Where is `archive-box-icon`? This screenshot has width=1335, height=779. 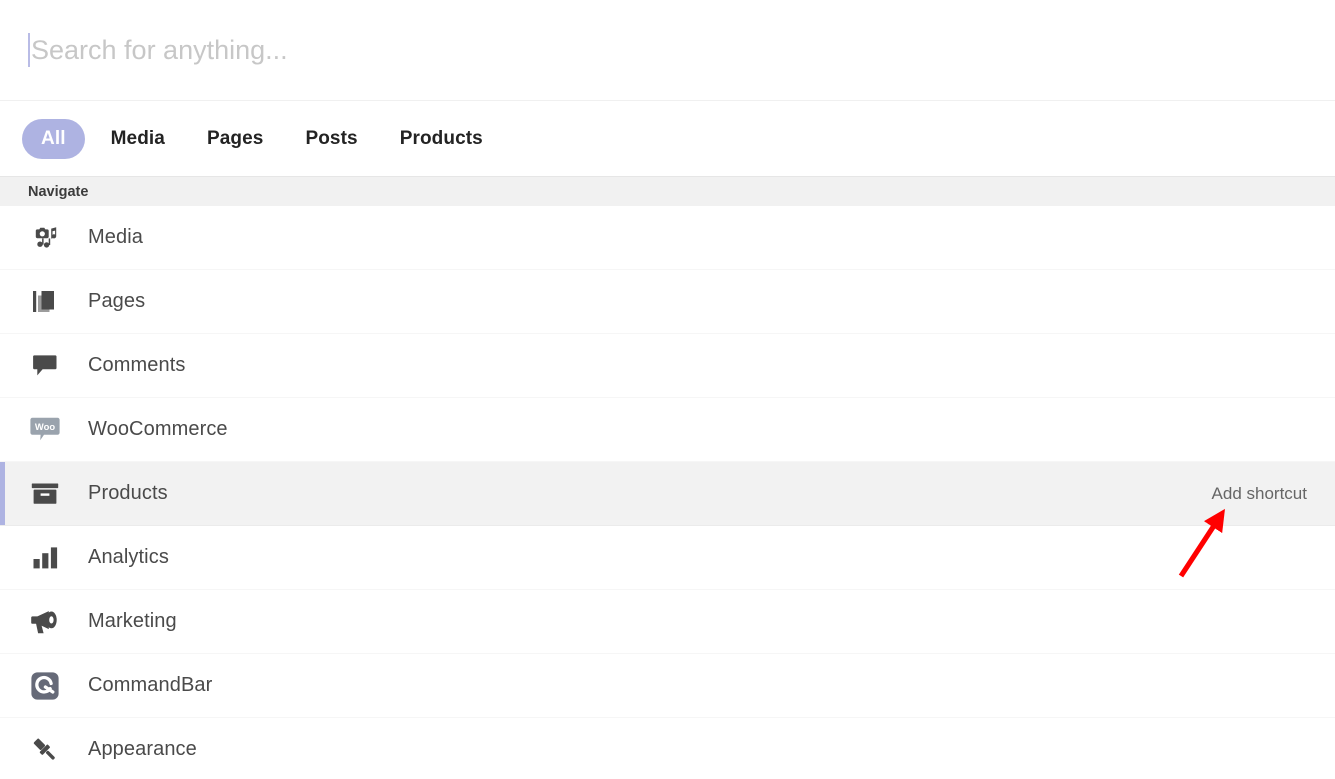 archive-box-icon is located at coordinates (45, 494).